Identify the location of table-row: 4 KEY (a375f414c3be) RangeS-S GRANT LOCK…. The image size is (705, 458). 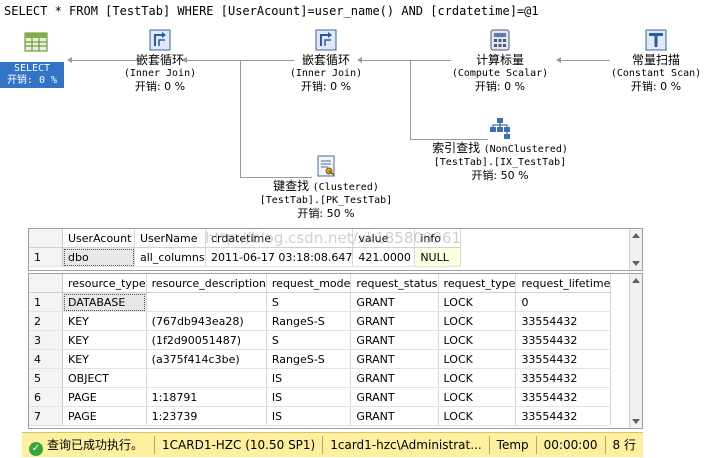
(320, 359).